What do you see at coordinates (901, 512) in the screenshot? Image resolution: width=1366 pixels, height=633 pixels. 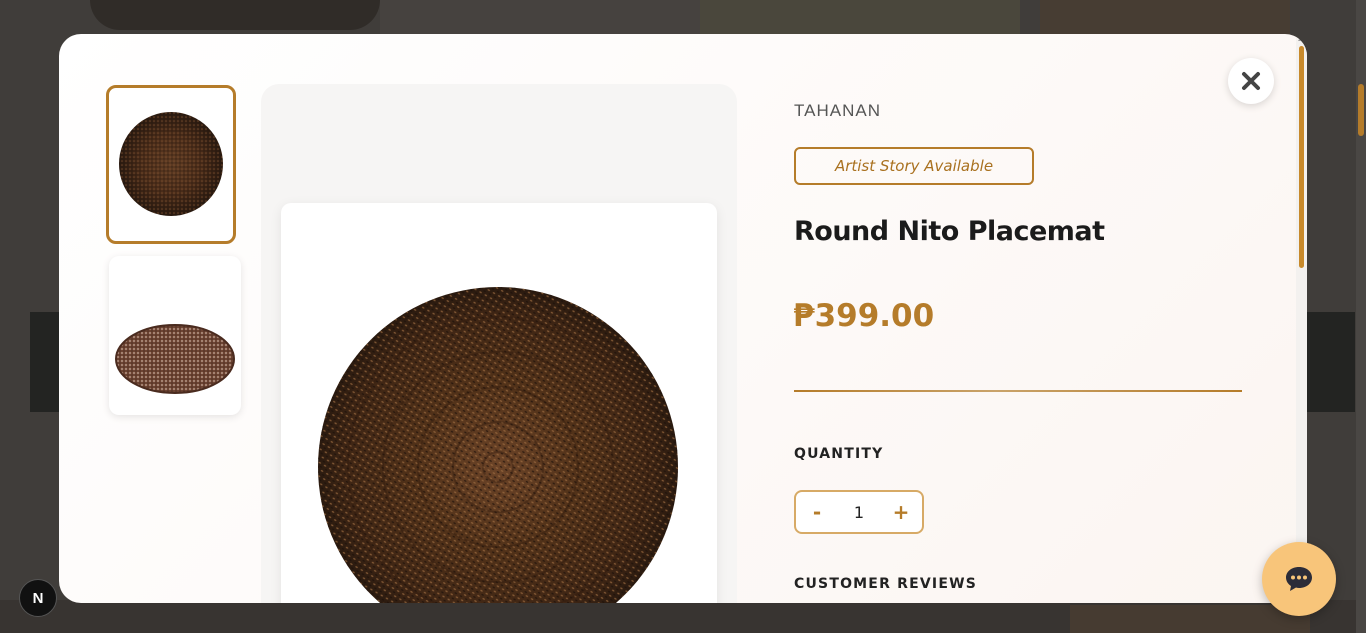 I see `increment-button: +` at bounding box center [901, 512].